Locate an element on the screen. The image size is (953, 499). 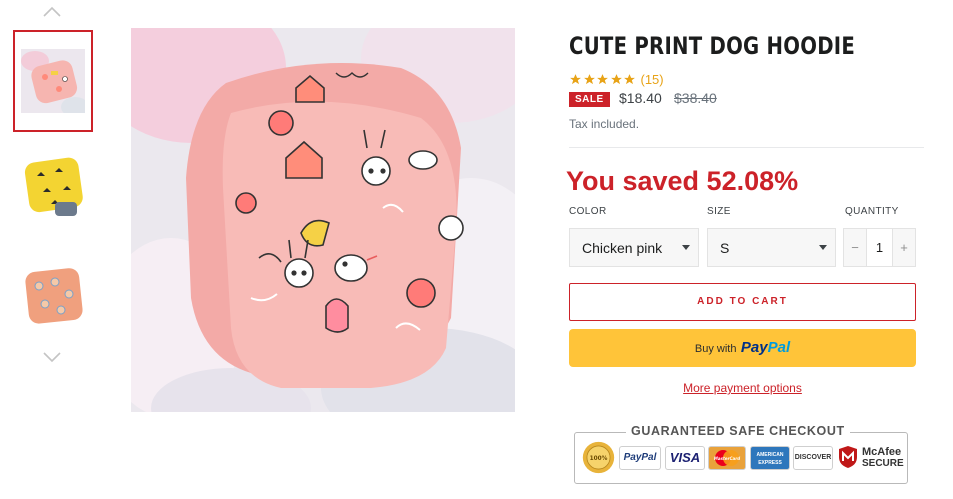
thumbnail-orange-hoodie is located at coordinates (53, 296).